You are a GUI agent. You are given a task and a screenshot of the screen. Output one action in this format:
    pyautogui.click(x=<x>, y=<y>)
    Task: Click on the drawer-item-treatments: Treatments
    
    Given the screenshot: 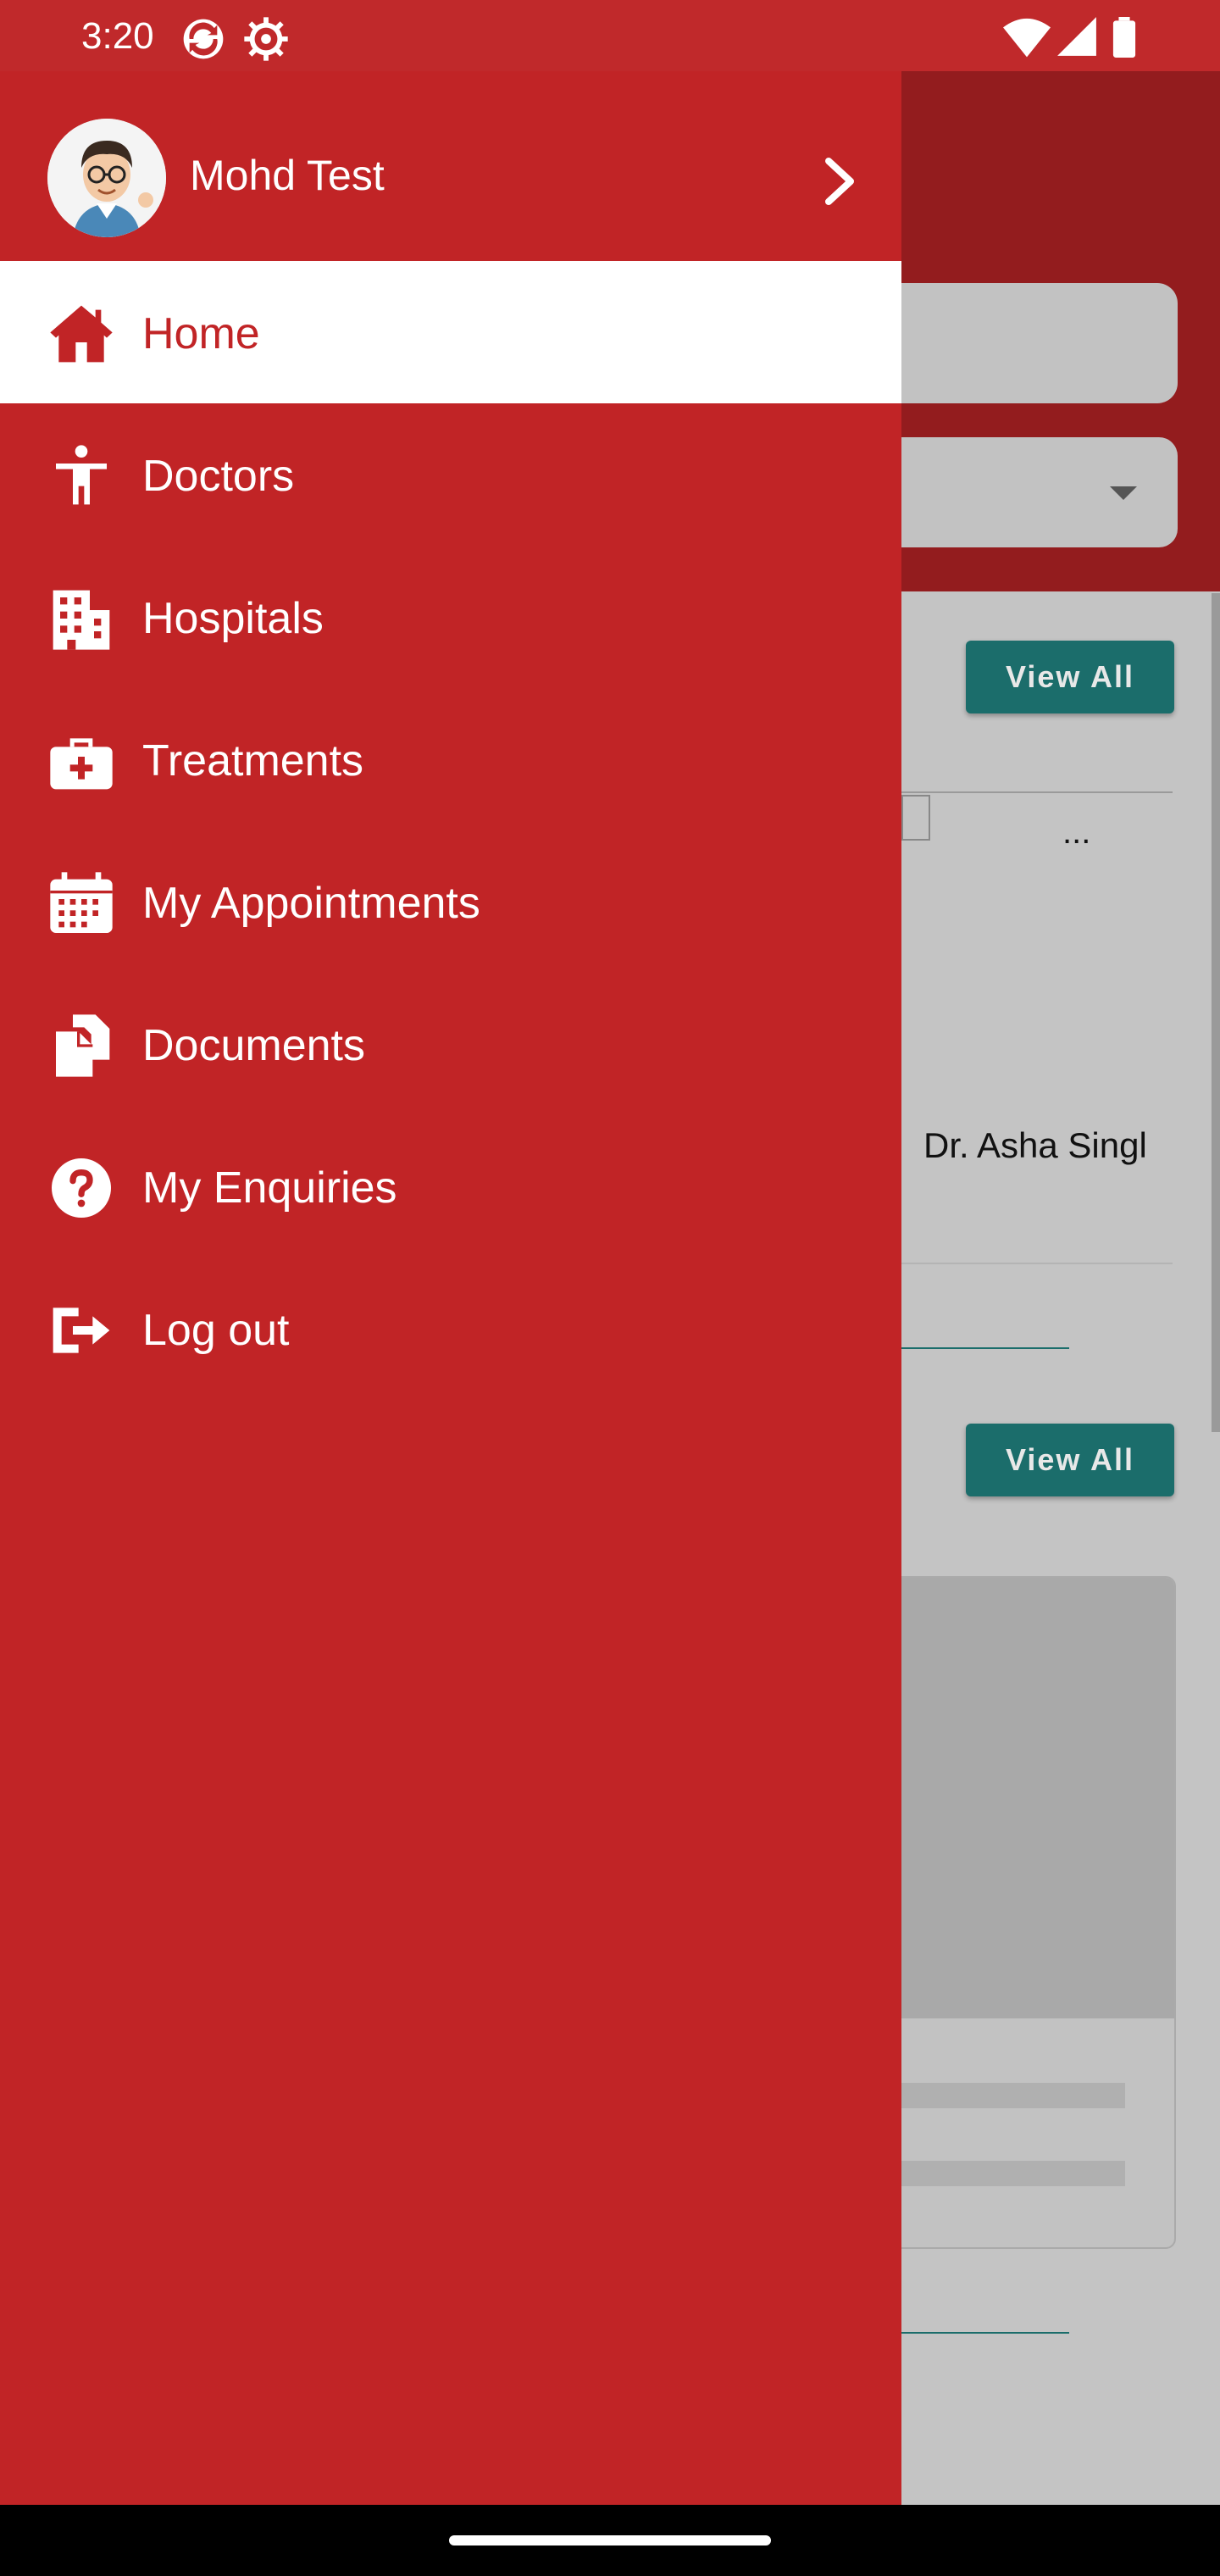 What is the action you would take?
    pyautogui.click(x=450, y=759)
    